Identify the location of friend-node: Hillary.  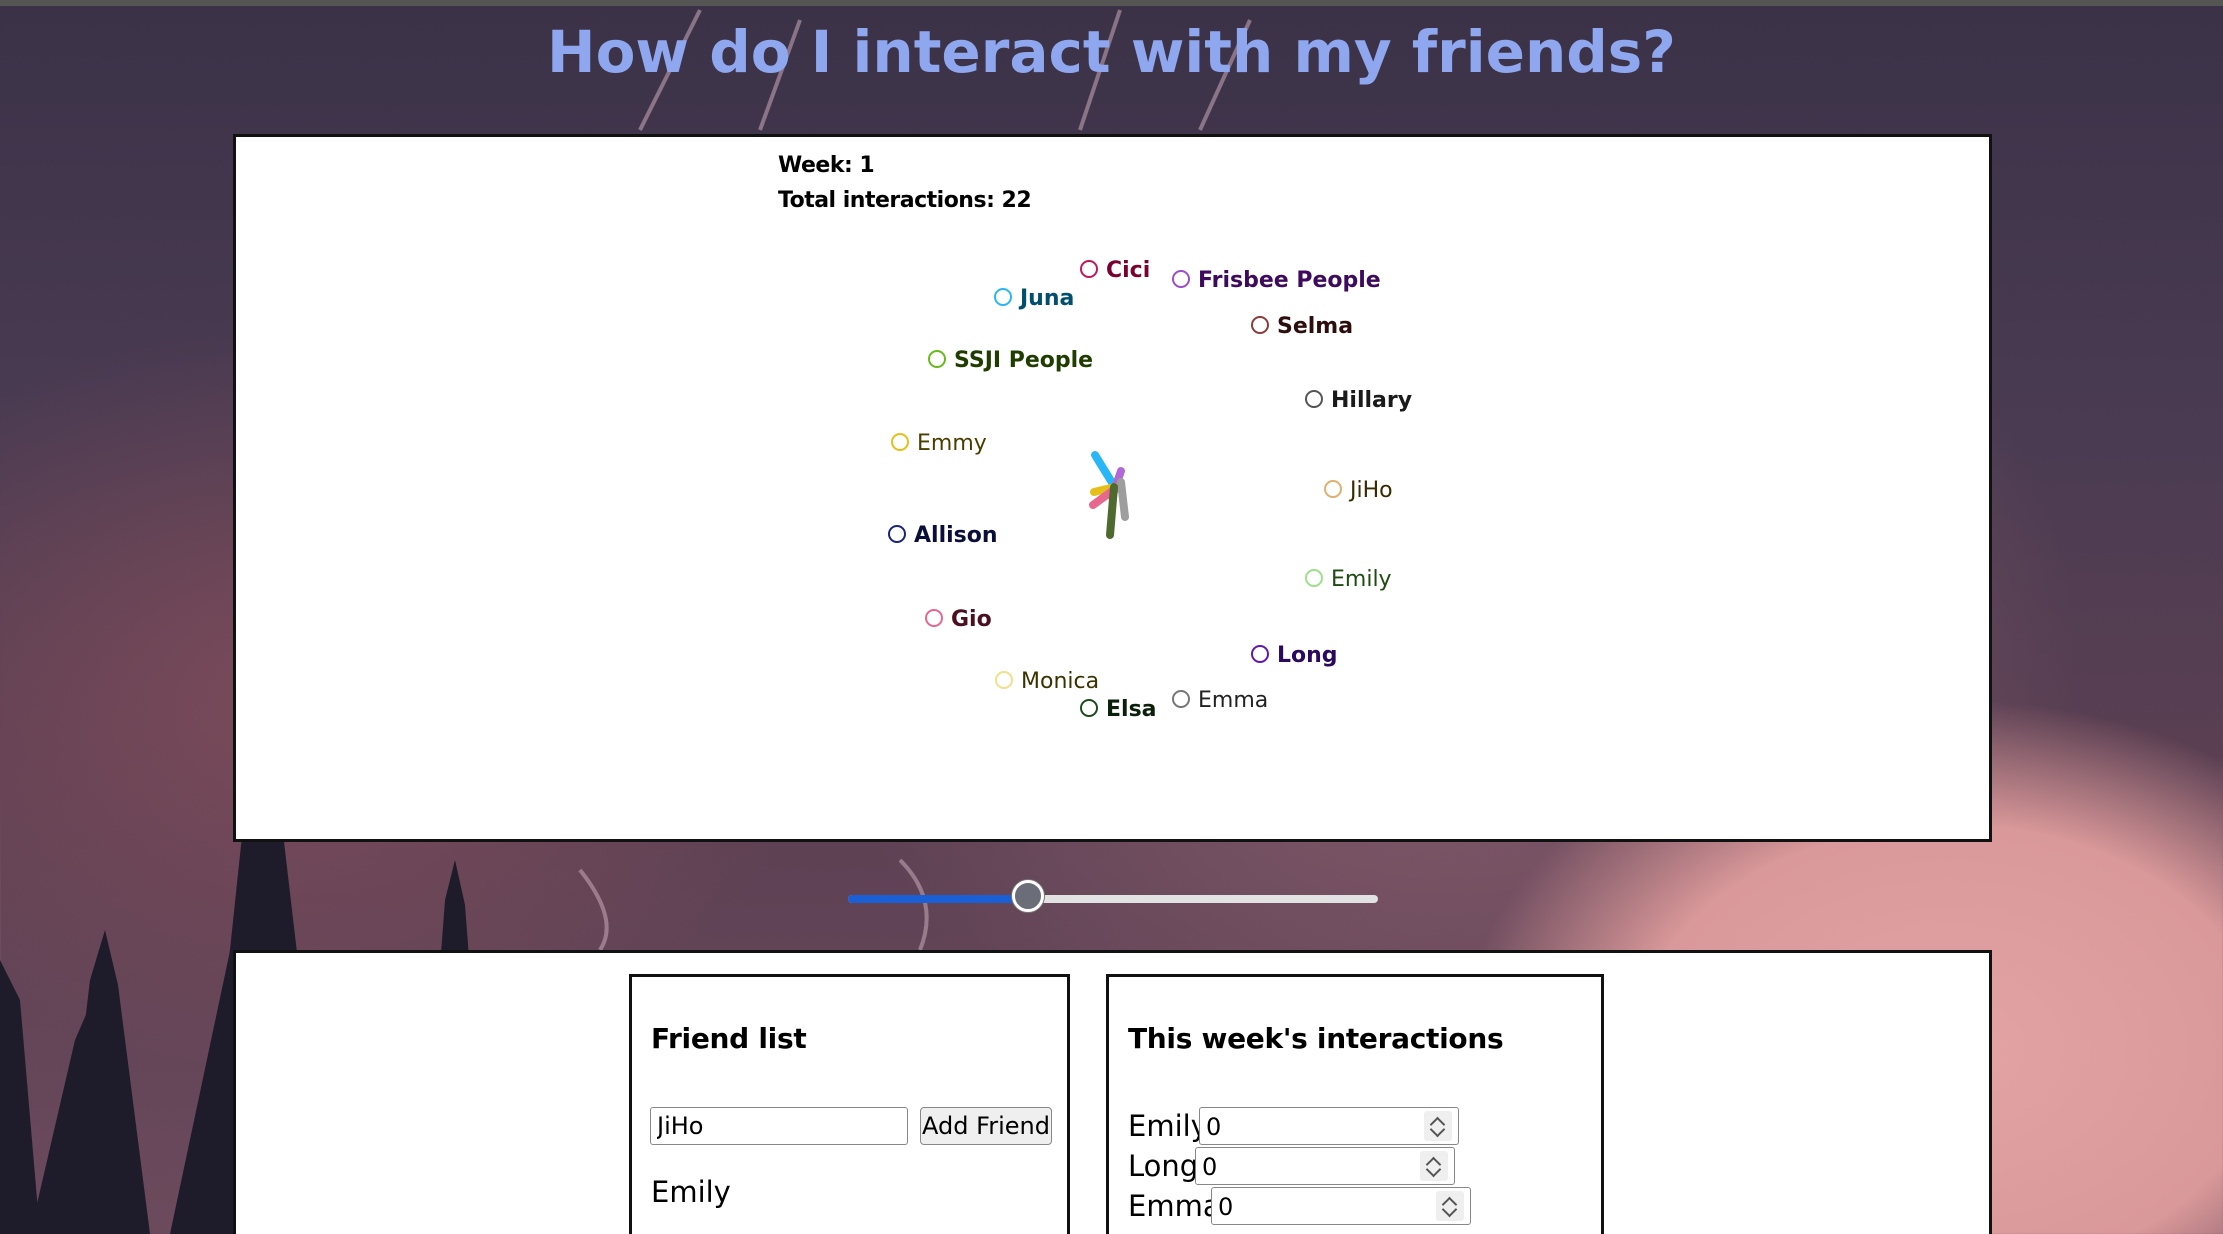
(1358, 400).